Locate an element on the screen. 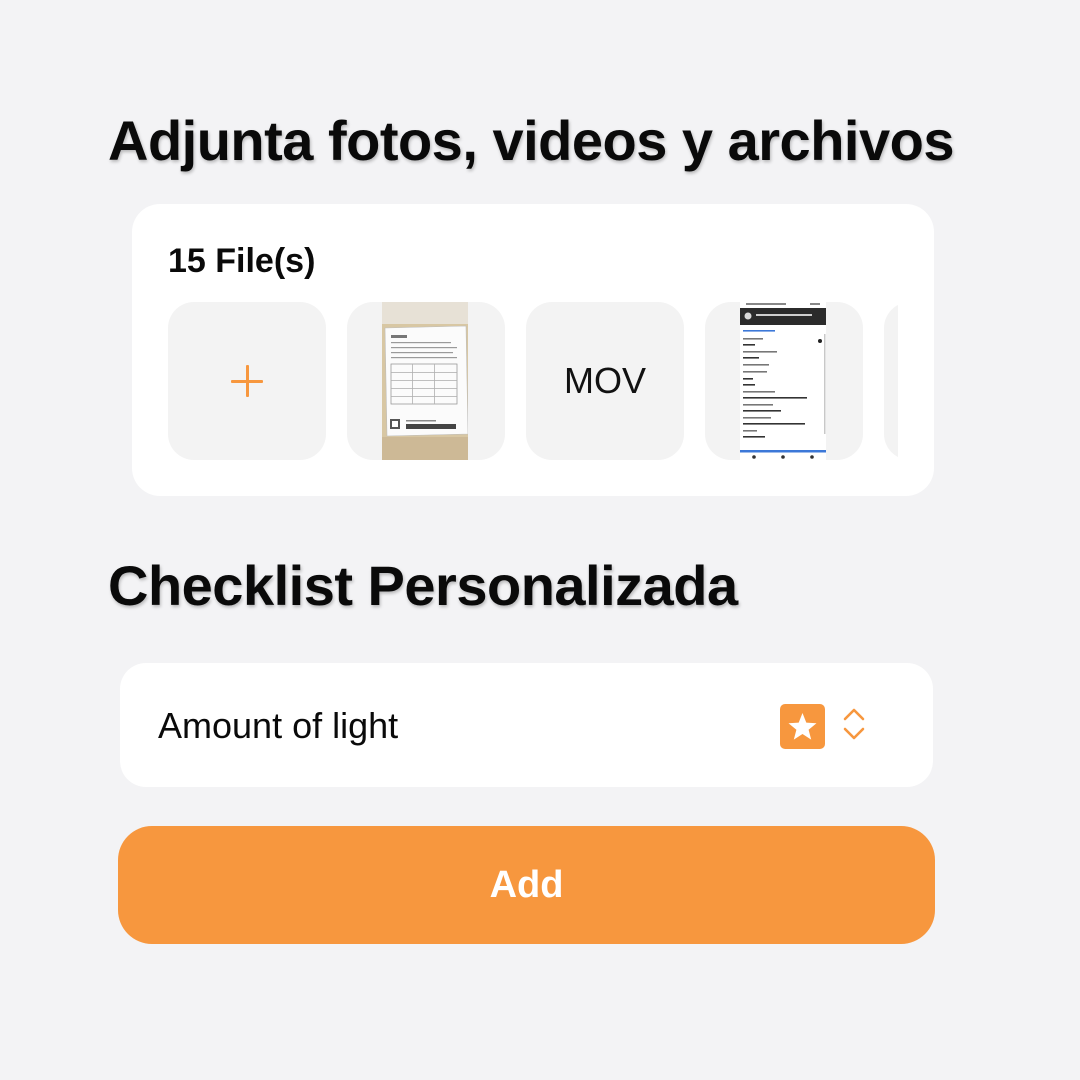  star-icon is located at coordinates (802, 726).